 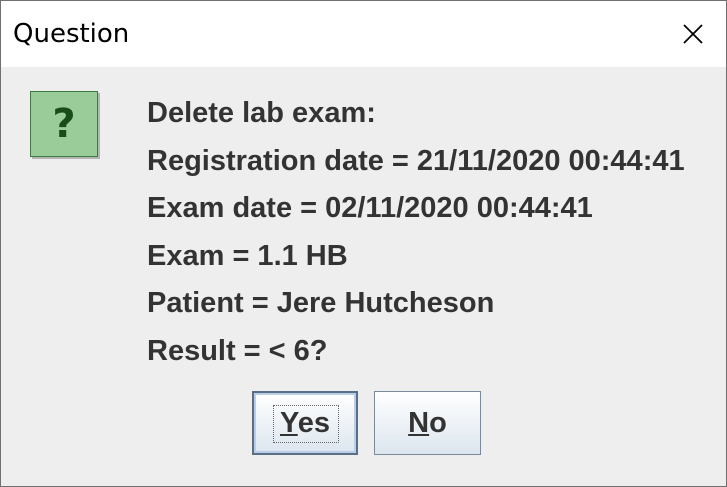 What do you see at coordinates (419, 422) in the screenshot?
I see `no-mnemonic: N` at bounding box center [419, 422].